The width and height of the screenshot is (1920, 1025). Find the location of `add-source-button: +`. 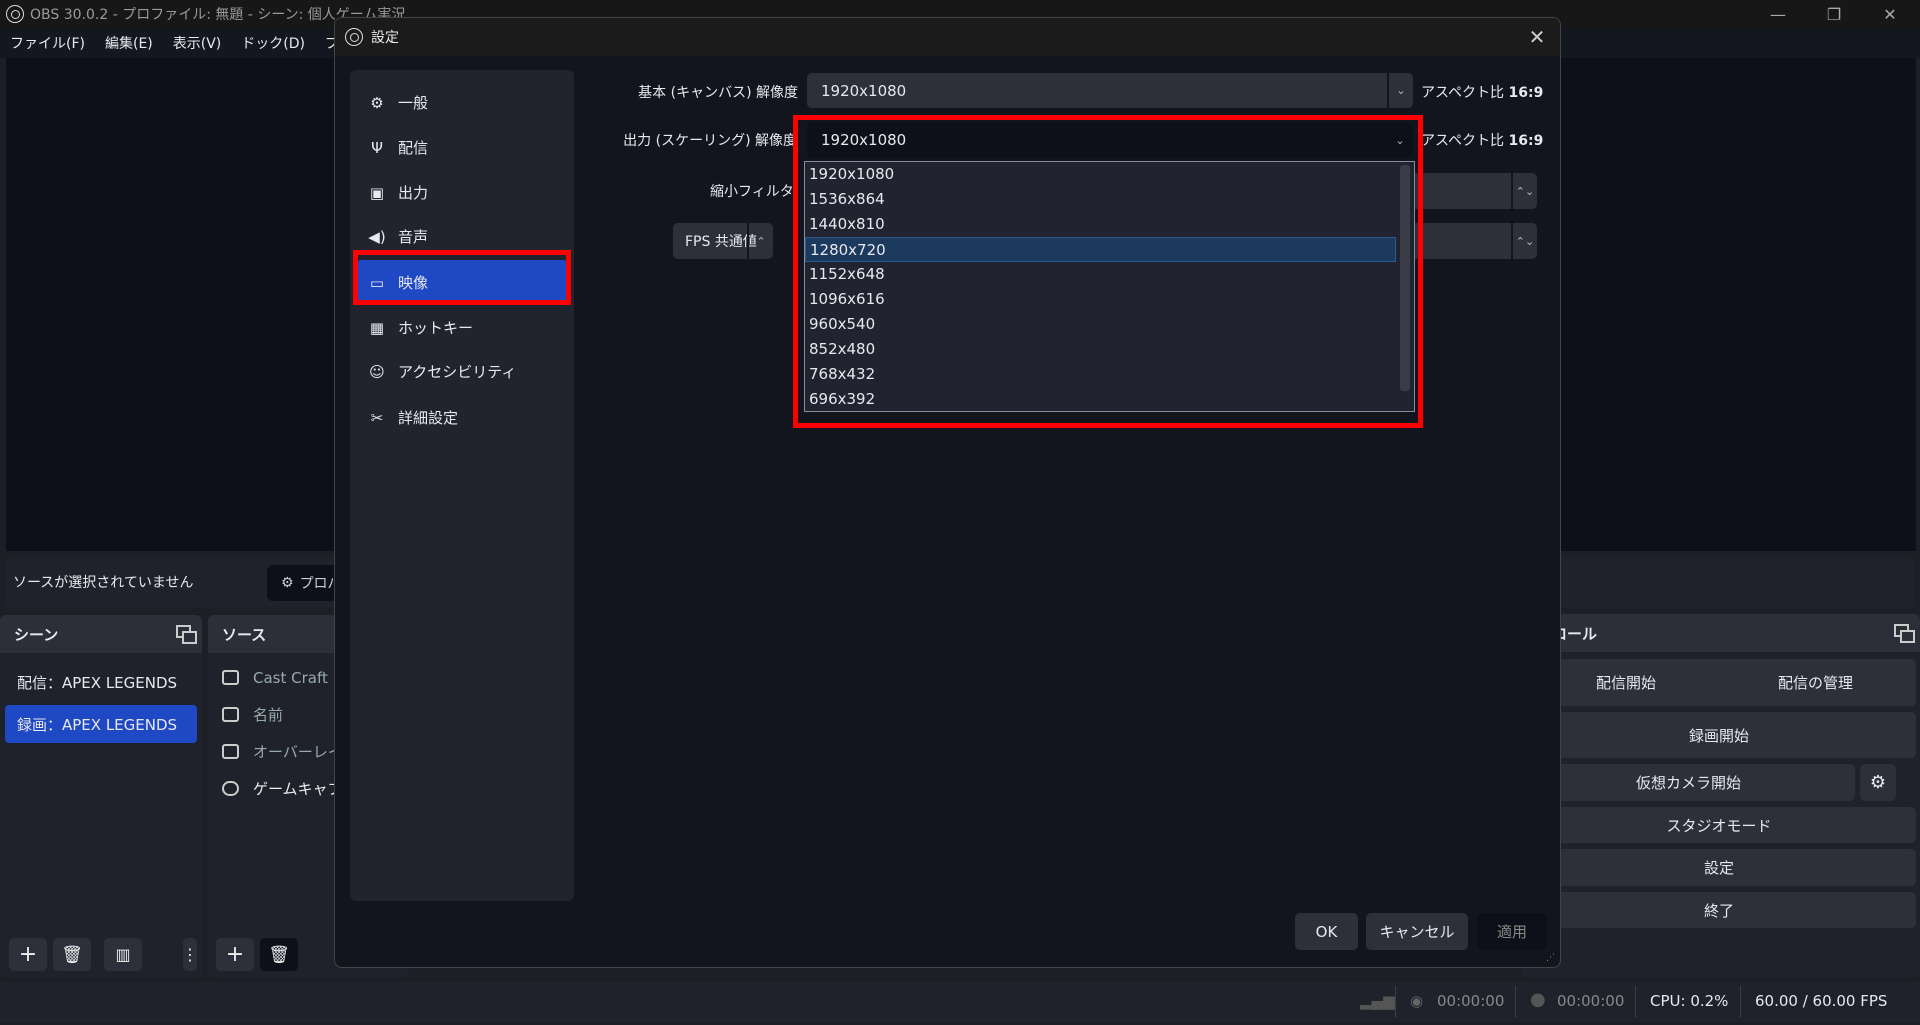

add-source-button: + is located at coordinates (235, 954).